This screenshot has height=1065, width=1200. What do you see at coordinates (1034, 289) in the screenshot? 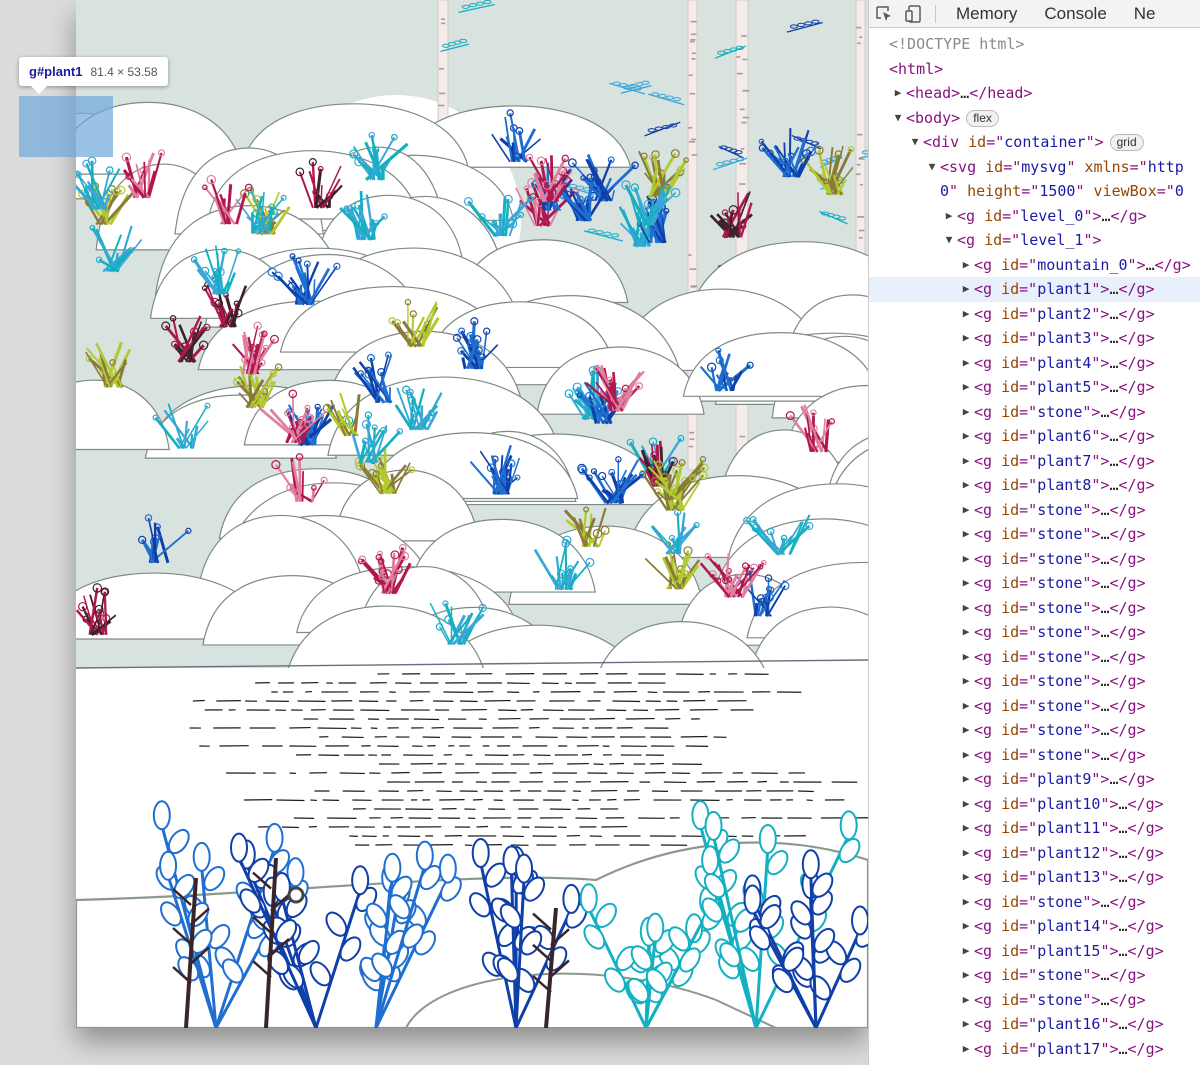
I see `dom-node-selected: ▶ <g id="plant1">…</g>` at bounding box center [1034, 289].